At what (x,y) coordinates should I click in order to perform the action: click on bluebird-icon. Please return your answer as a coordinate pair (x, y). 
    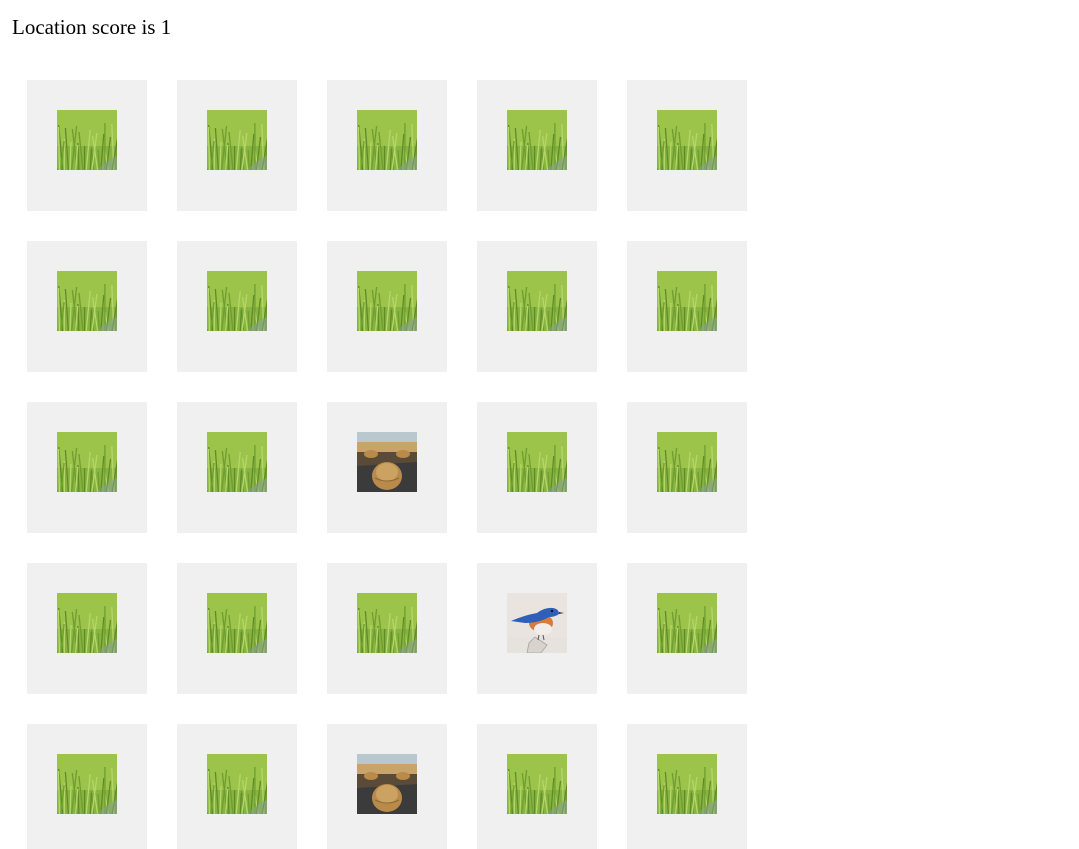
    Looking at the image, I should click on (537, 623).